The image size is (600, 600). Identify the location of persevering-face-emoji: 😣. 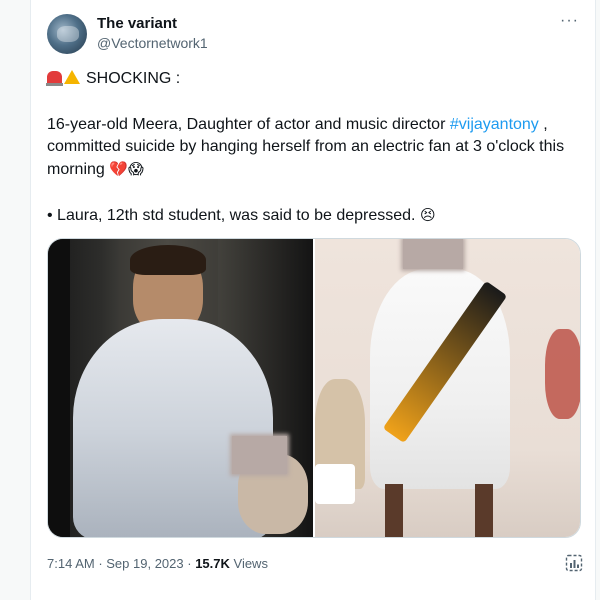
(427, 215).